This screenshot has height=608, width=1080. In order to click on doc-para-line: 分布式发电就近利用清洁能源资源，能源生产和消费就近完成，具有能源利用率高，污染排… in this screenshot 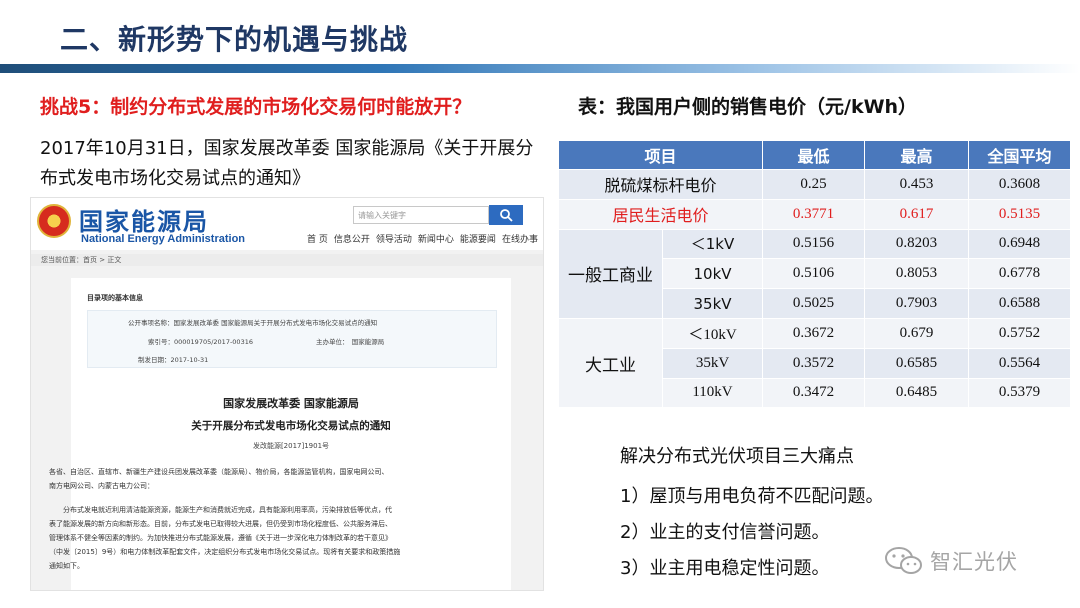, I will do `click(220, 510)`.